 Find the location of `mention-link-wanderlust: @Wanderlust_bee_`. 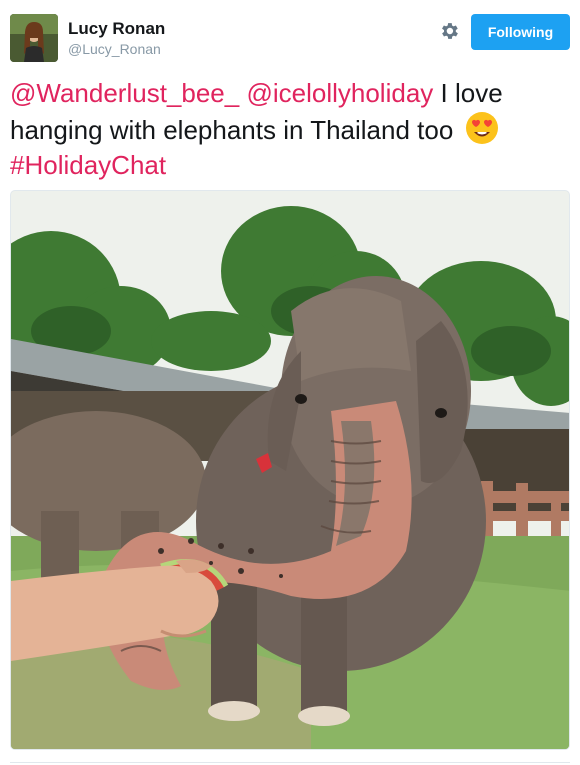

mention-link-wanderlust: @Wanderlust_bee_ is located at coordinates (124, 93).